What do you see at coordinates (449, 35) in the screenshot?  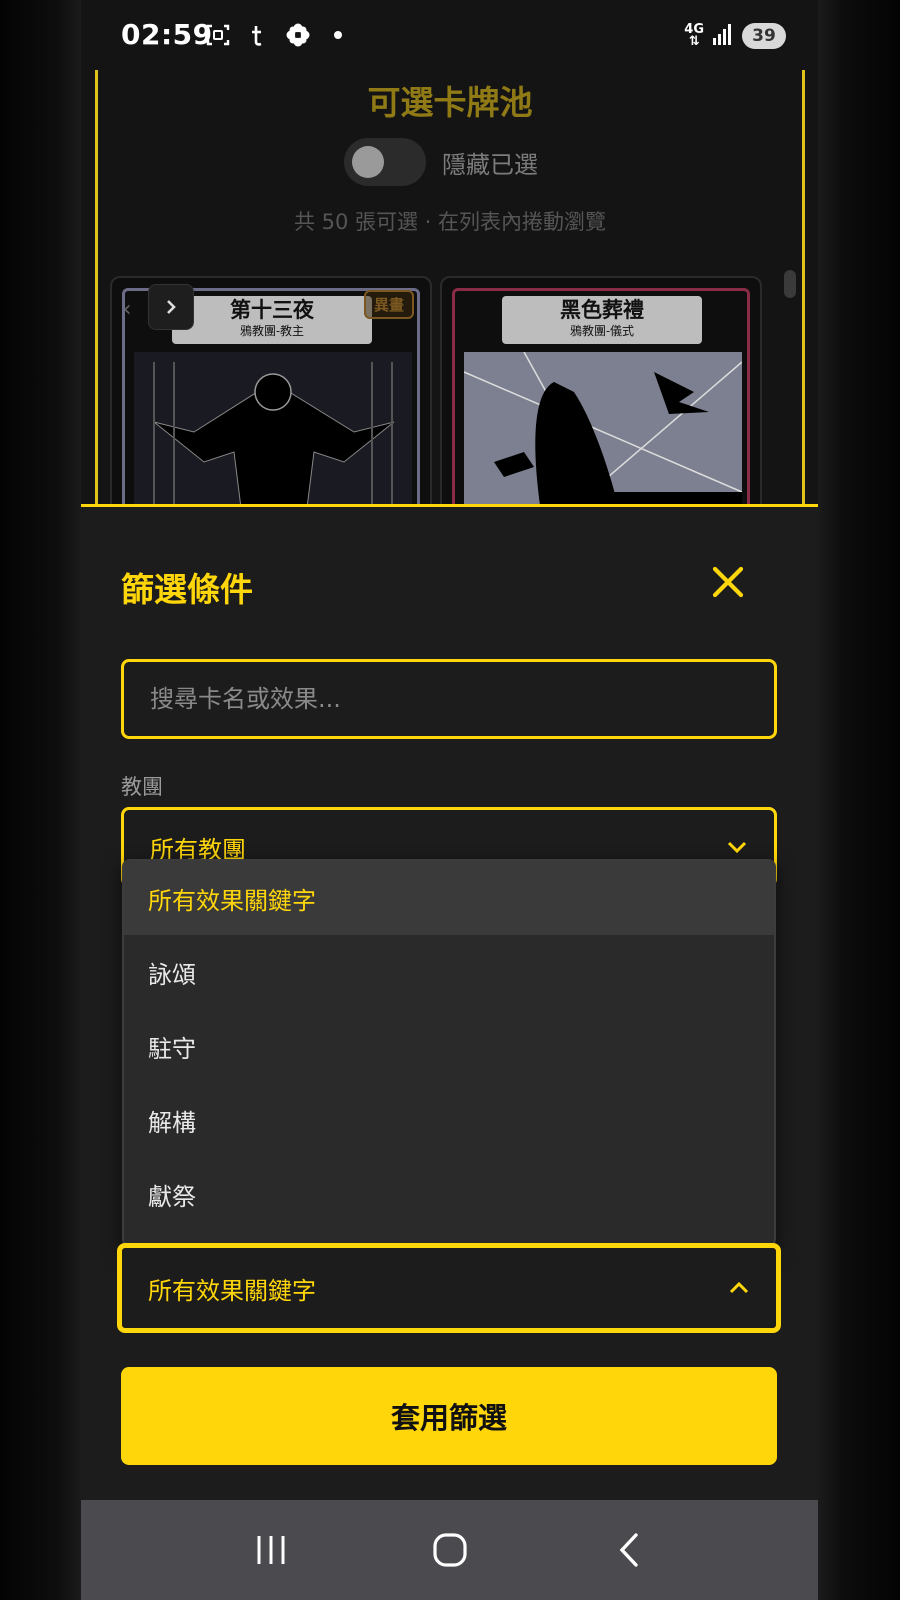 I see `status-bar: 02:59 4G ⇅ 39` at bounding box center [449, 35].